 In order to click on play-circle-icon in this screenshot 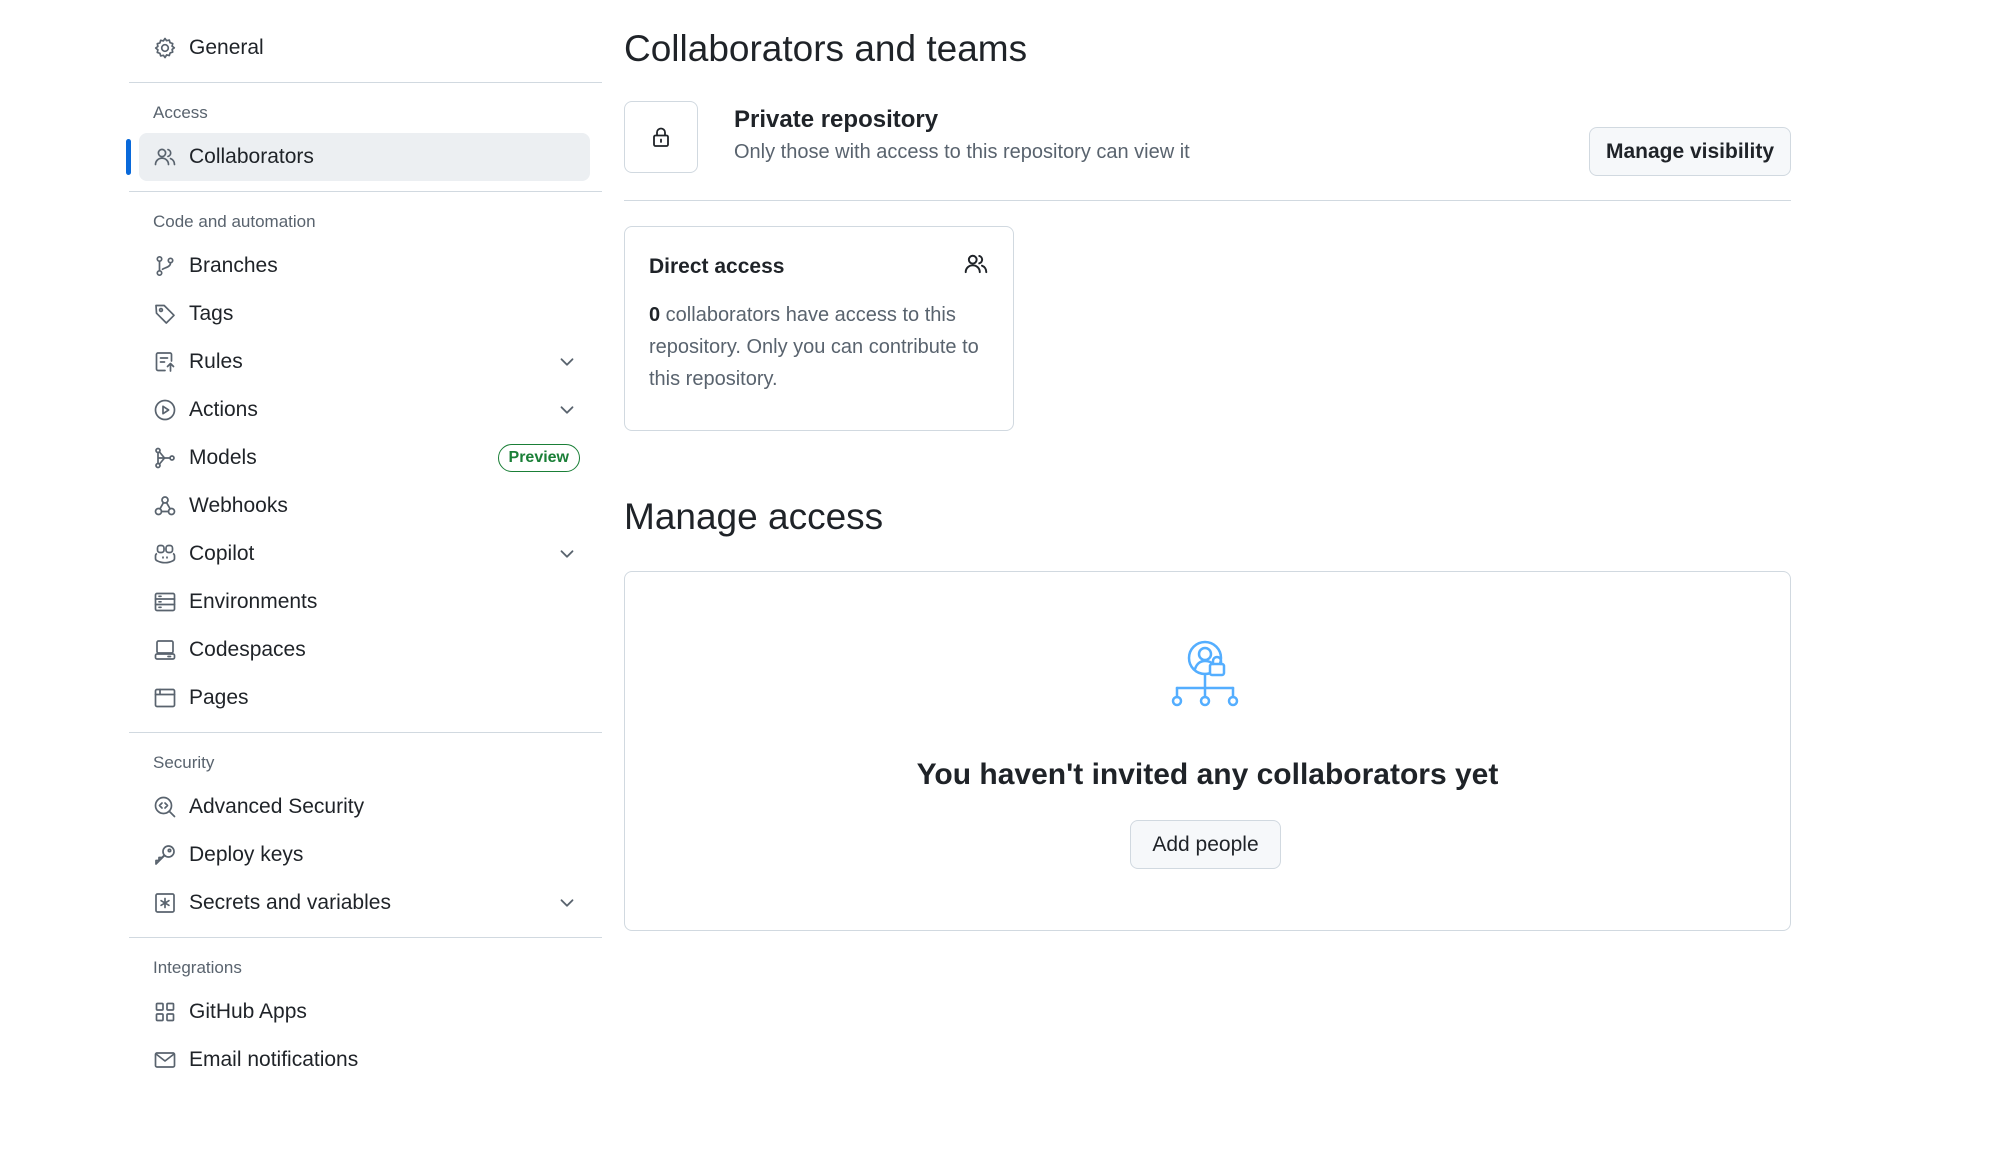, I will do `click(165, 410)`.